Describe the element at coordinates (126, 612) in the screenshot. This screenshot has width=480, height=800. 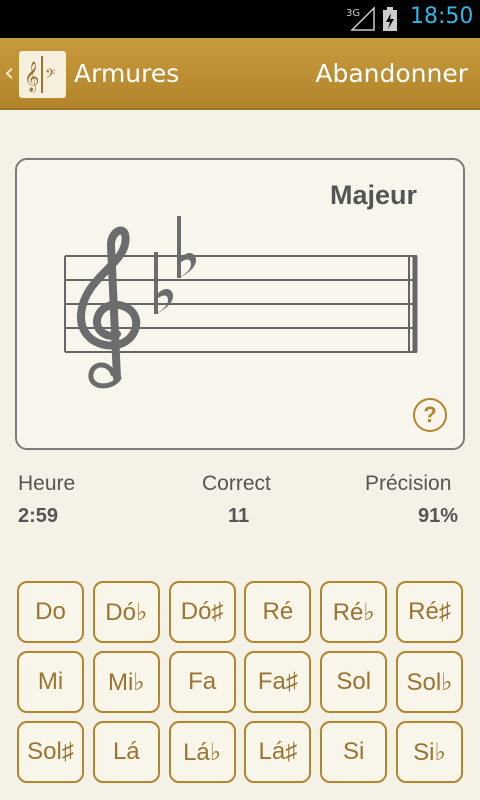
I see `answer-button-do-flat: Dó♭` at that location.